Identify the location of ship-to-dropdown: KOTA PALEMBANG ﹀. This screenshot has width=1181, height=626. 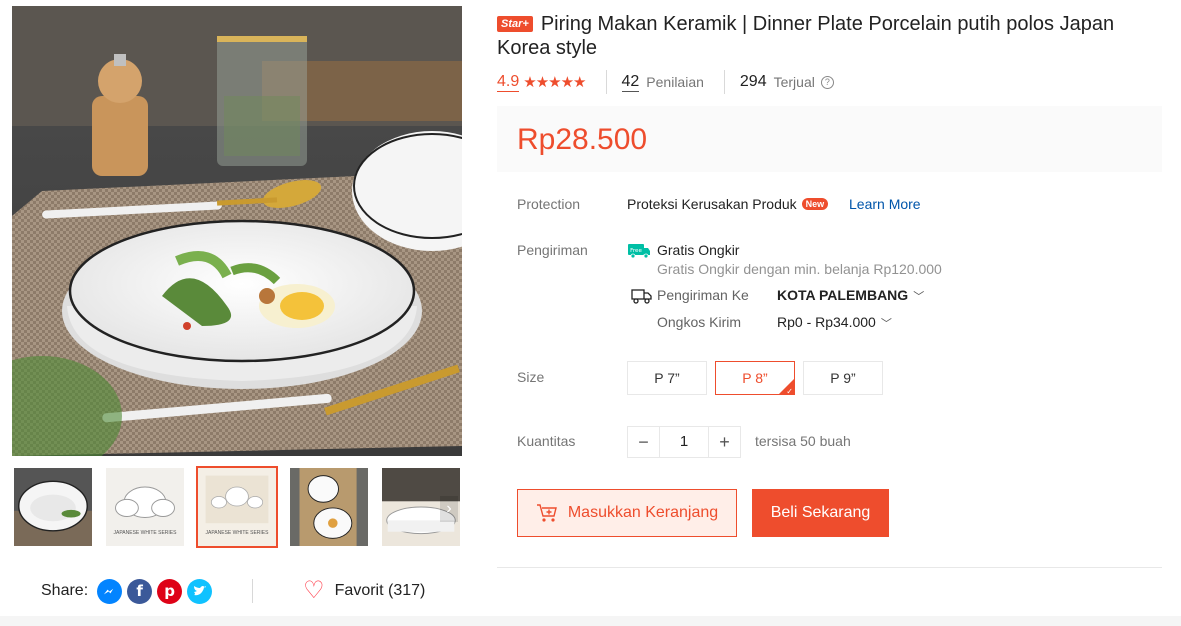
(850, 295).